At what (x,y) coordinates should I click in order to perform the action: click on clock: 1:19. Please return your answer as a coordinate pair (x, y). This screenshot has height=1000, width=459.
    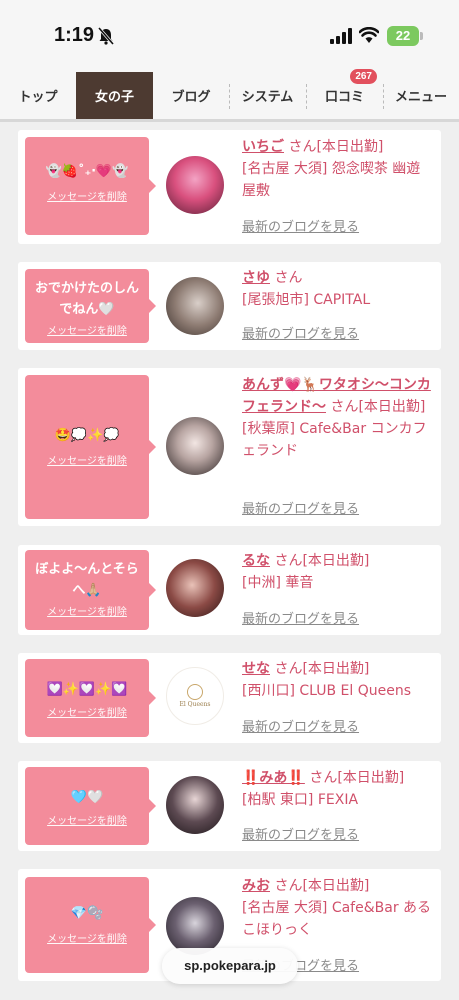
    Looking at the image, I should click on (74, 35).